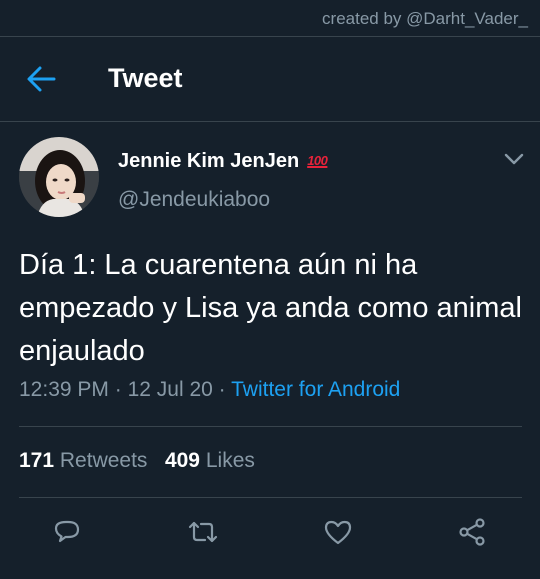  I want to click on share-icon, so click(472, 532).